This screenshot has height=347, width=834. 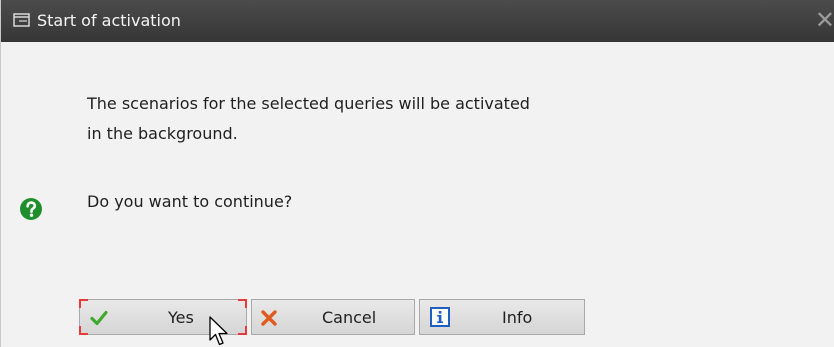 I want to click on message-line-2: in the background., so click(x=162, y=133).